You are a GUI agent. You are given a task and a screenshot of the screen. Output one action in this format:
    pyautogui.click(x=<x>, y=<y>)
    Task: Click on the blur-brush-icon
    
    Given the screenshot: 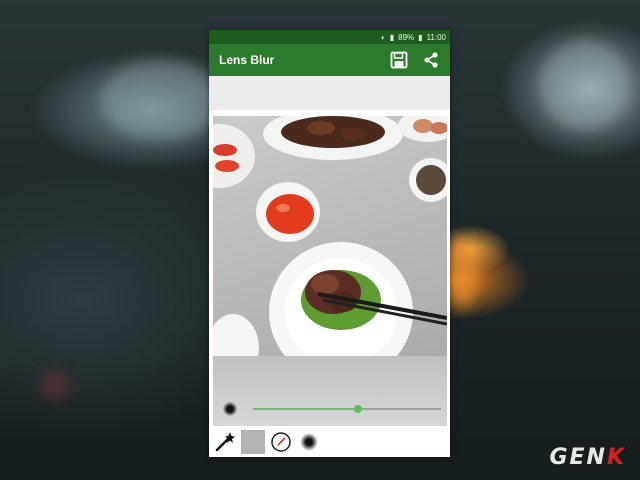 What is the action you would take?
    pyautogui.click(x=309, y=441)
    